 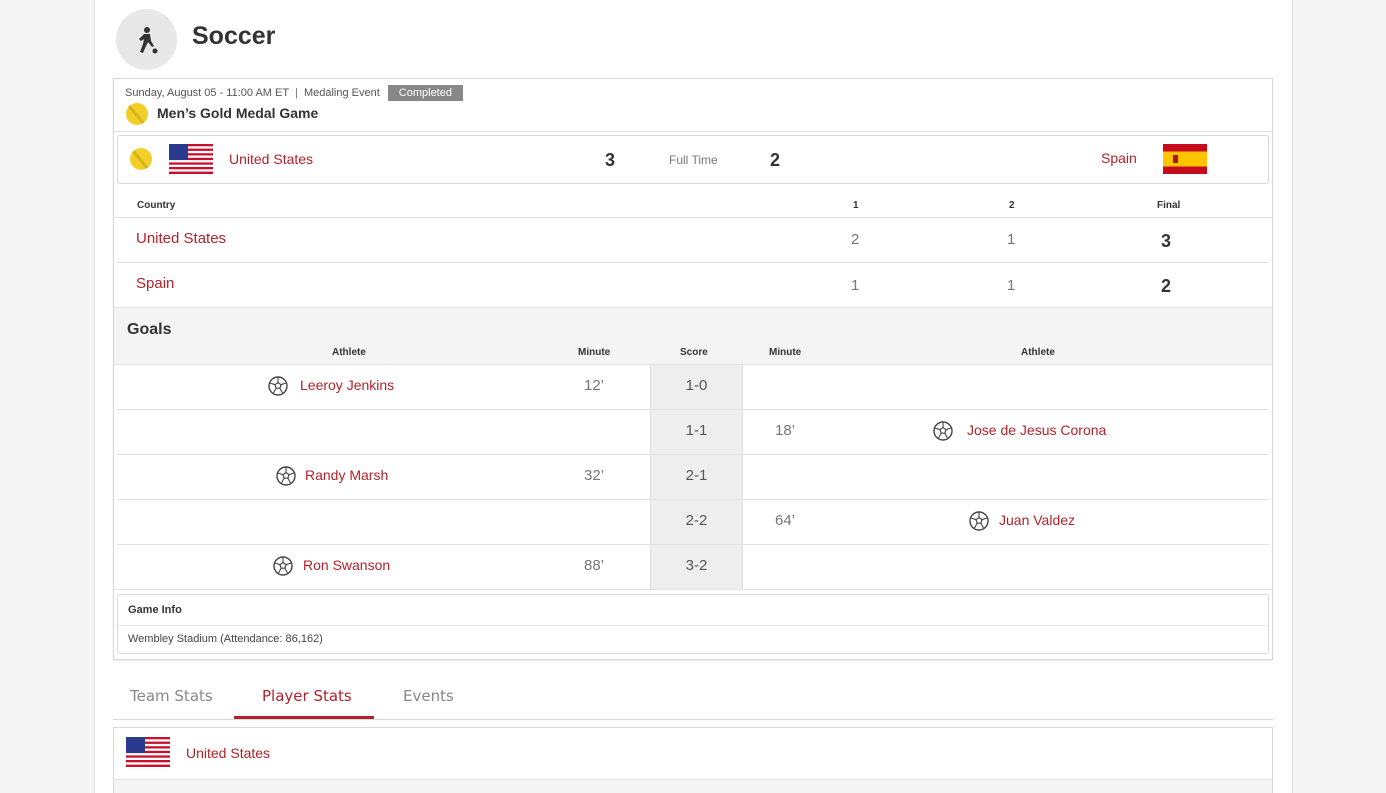 What do you see at coordinates (271, 159) in the screenshot?
I see `home-team-link: United States` at bounding box center [271, 159].